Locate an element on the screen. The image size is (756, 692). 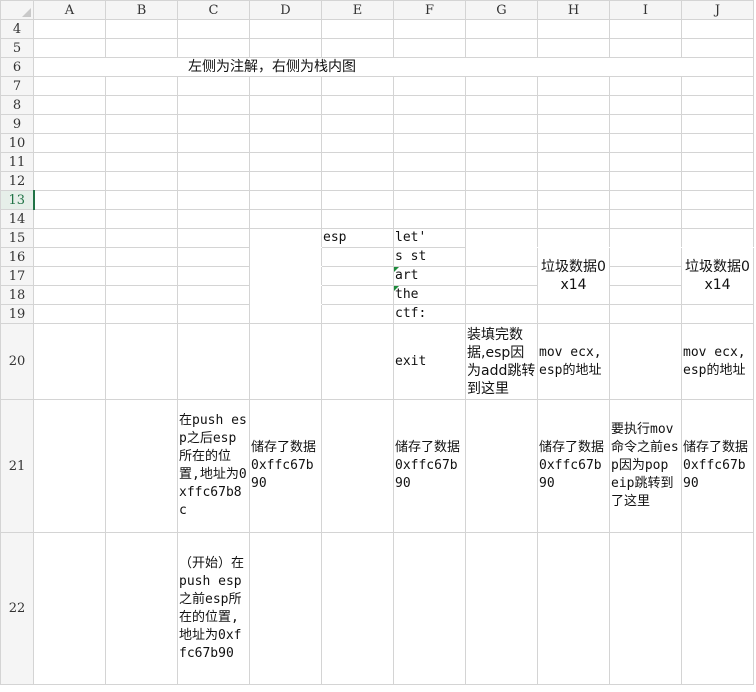
cell-f20: exit is located at coordinates (429, 361).